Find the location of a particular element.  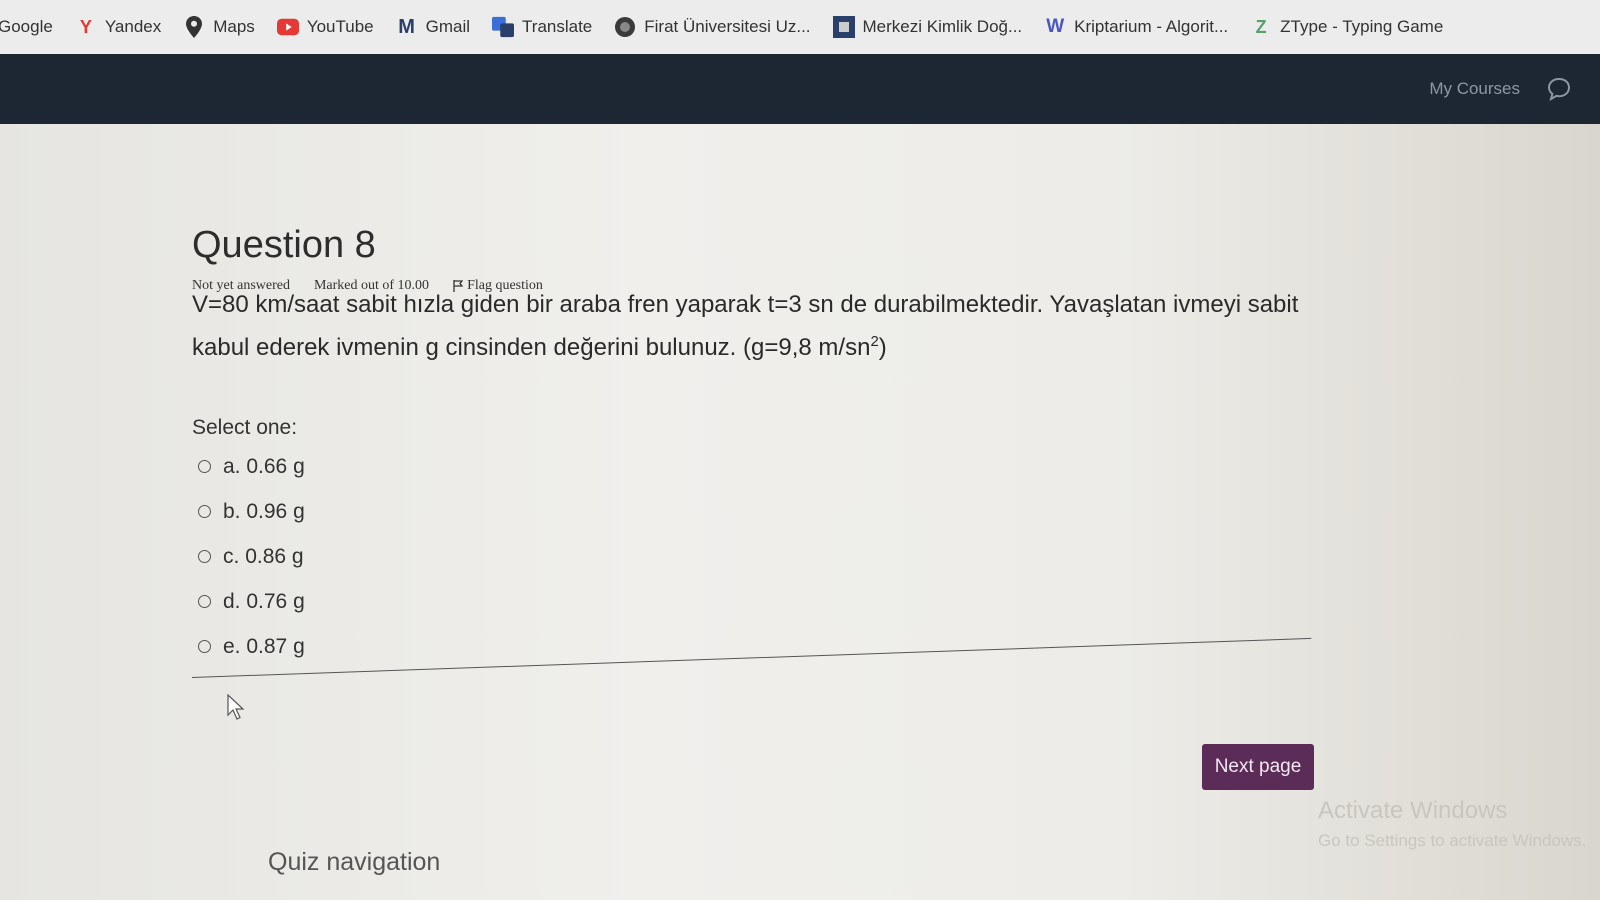

section-divider is located at coordinates (751, 657).